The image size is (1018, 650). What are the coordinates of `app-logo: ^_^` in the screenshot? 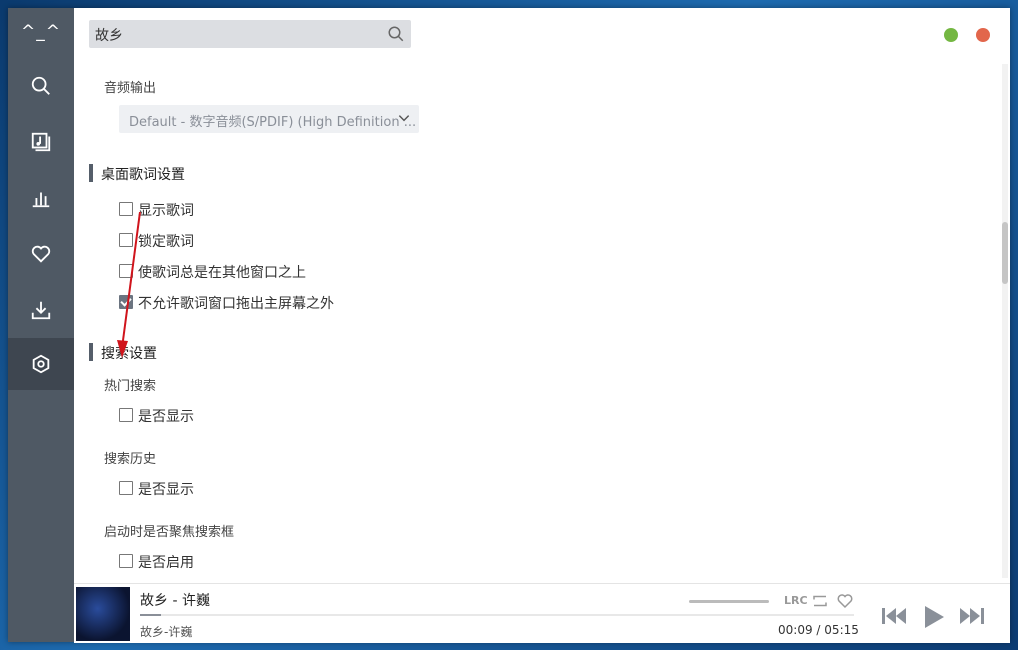 It's located at (41, 32).